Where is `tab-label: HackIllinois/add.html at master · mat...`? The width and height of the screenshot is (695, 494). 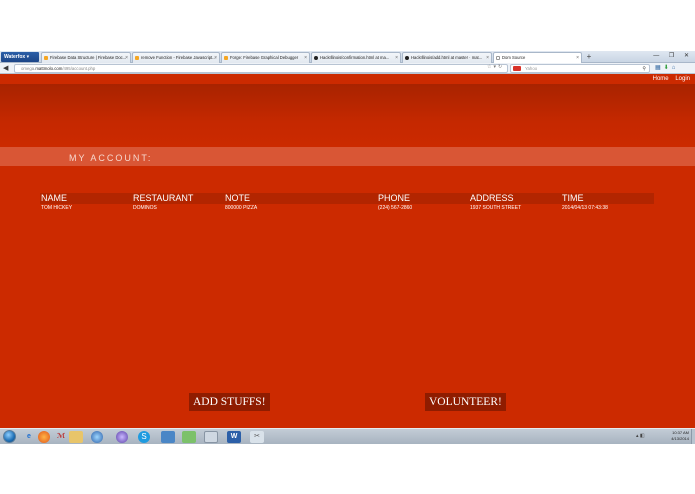 tab-label: HackIllinois/add.html at master · mat... is located at coordinates (447, 57).